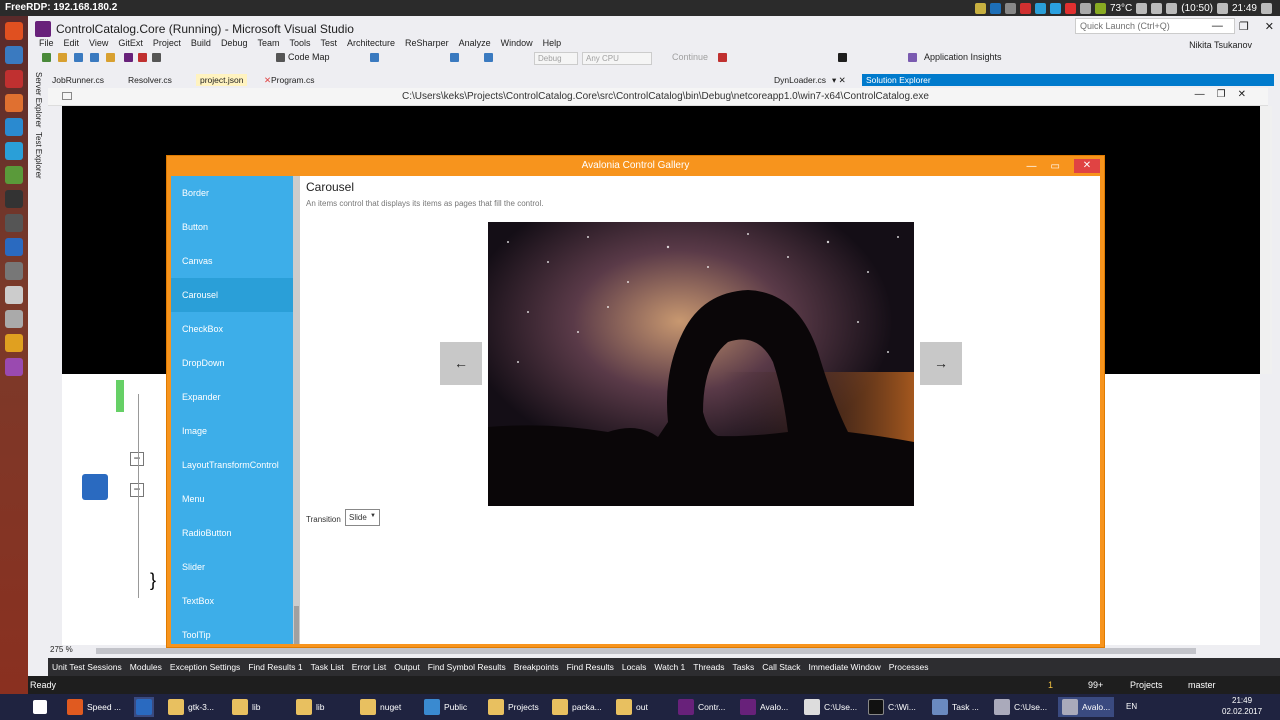 Image resolution: width=1280 pixels, height=720 pixels. What do you see at coordinates (369, 667) in the screenshot?
I see `tab-error-list: Error List` at bounding box center [369, 667].